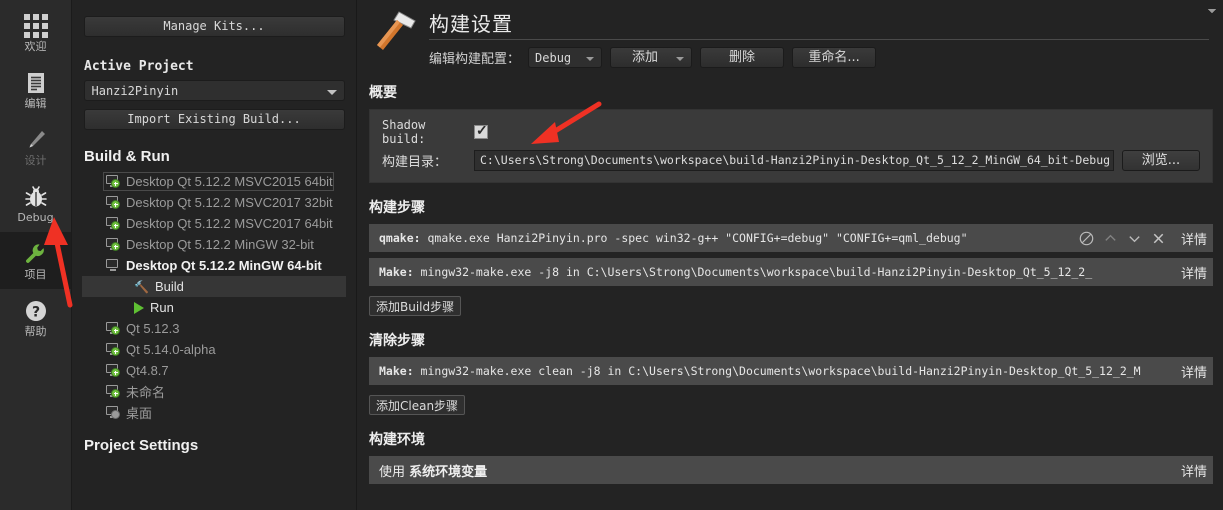 The width and height of the screenshot is (1223, 510). I want to click on add-clean-step-label: 添加Clean步骤, so click(417, 405).